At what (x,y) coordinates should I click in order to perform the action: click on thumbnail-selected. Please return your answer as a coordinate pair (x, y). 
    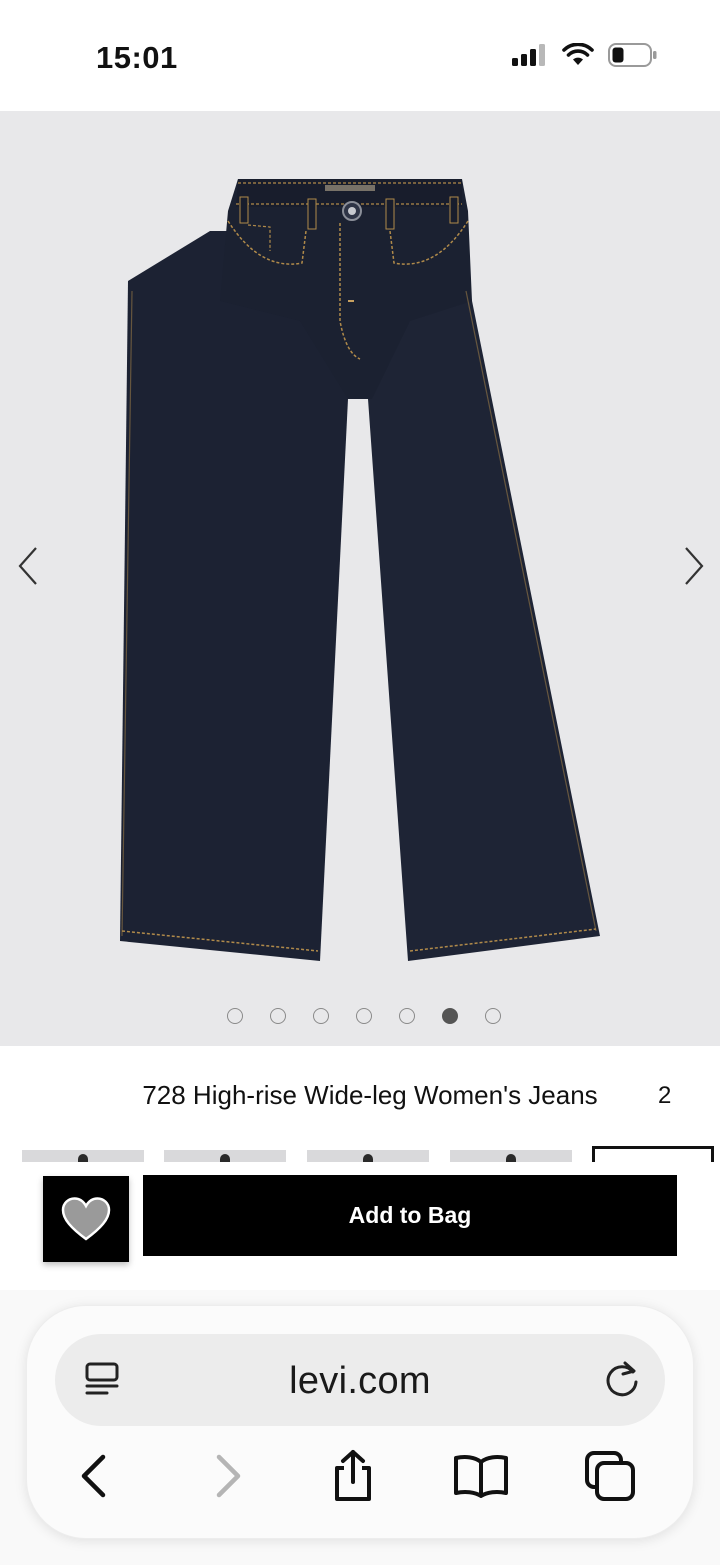
    Looking at the image, I should click on (653, 1154).